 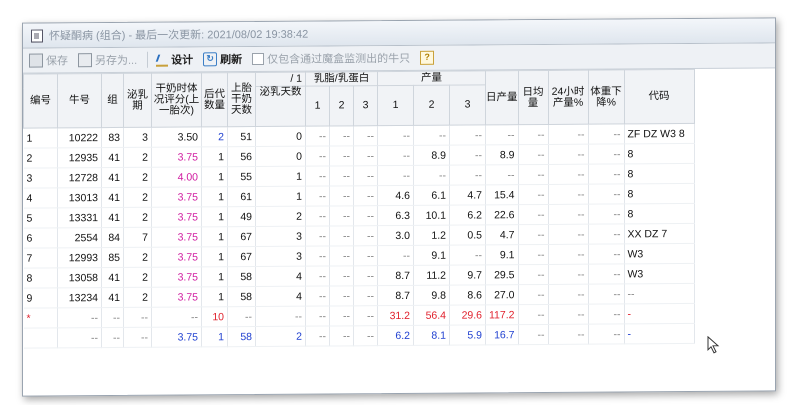 I want to click on cell-cow: 13058, so click(x=79, y=277).